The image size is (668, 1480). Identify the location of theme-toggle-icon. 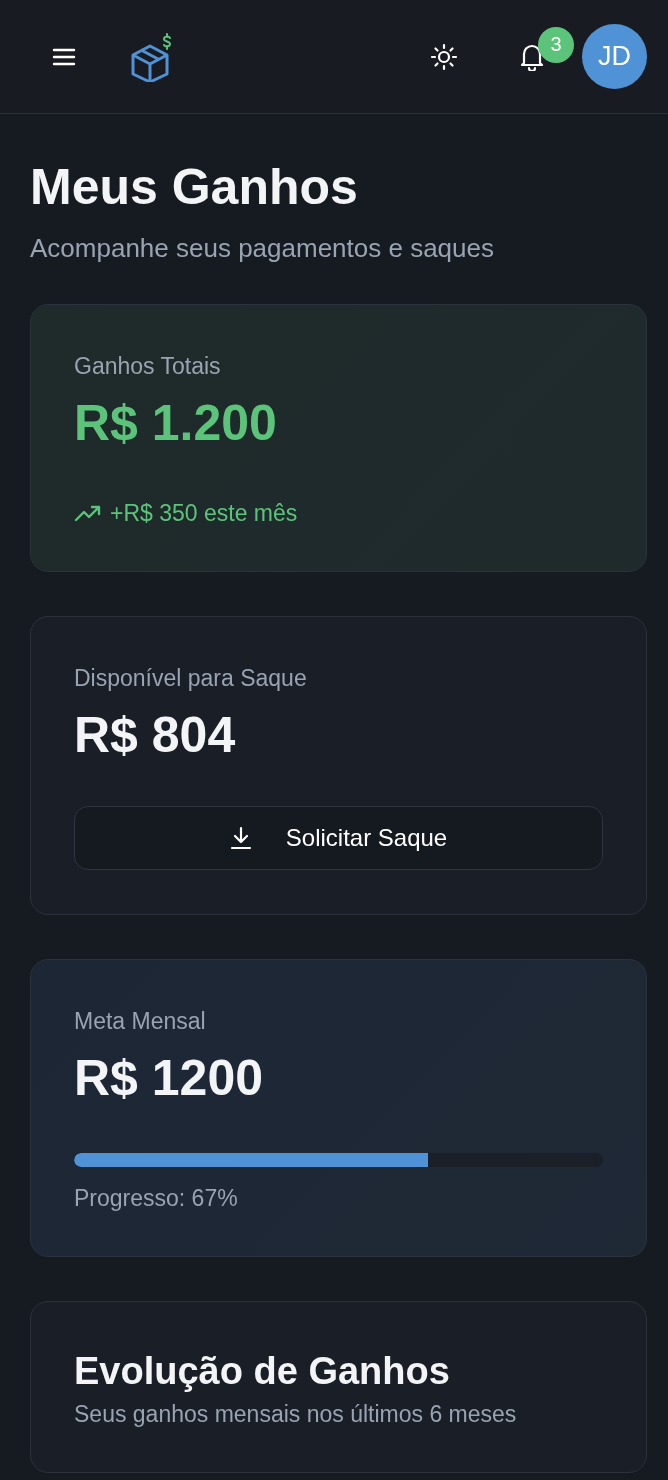
(444, 56).